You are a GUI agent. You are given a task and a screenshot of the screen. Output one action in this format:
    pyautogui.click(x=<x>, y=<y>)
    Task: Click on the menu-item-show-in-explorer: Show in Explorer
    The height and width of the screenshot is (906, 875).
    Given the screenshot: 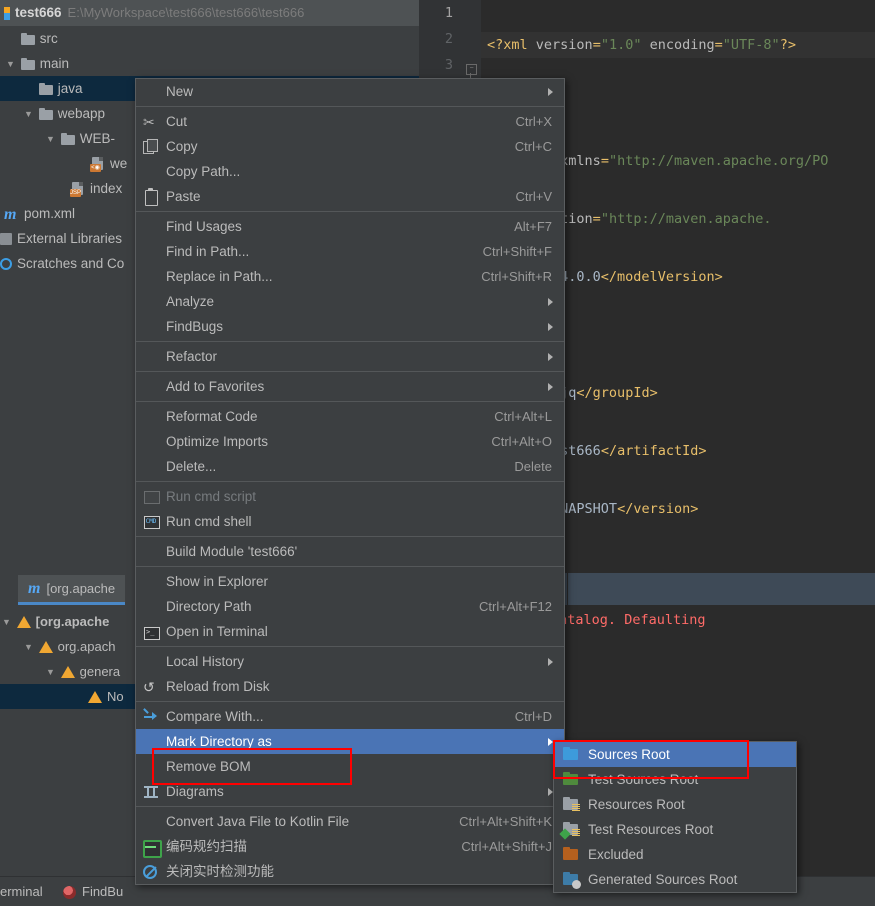 What is the action you would take?
    pyautogui.click(x=350, y=581)
    